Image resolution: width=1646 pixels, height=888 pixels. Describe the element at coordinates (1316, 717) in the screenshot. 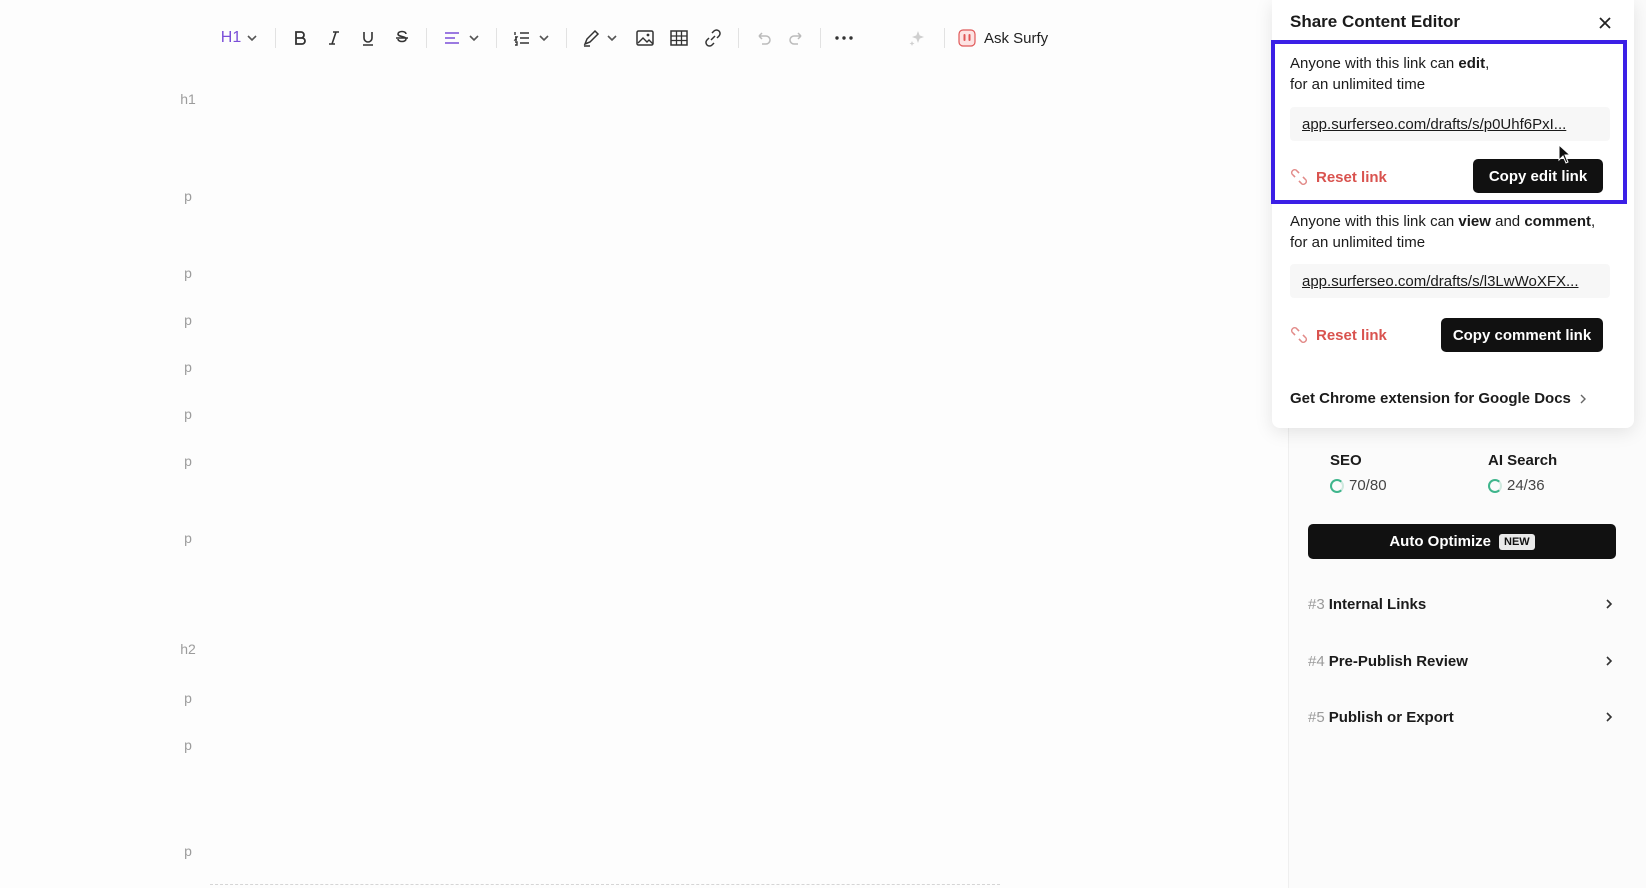

I see `step-number: #5` at that location.